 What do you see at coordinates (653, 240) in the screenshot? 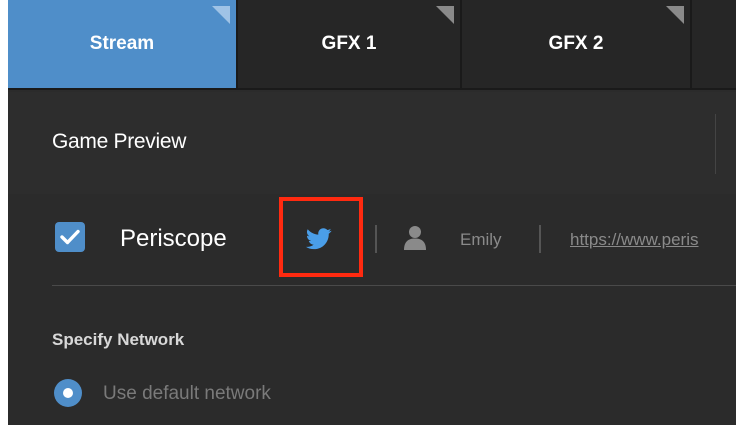
I see `stream-url-link: https://www.peris` at bounding box center [653, 240].